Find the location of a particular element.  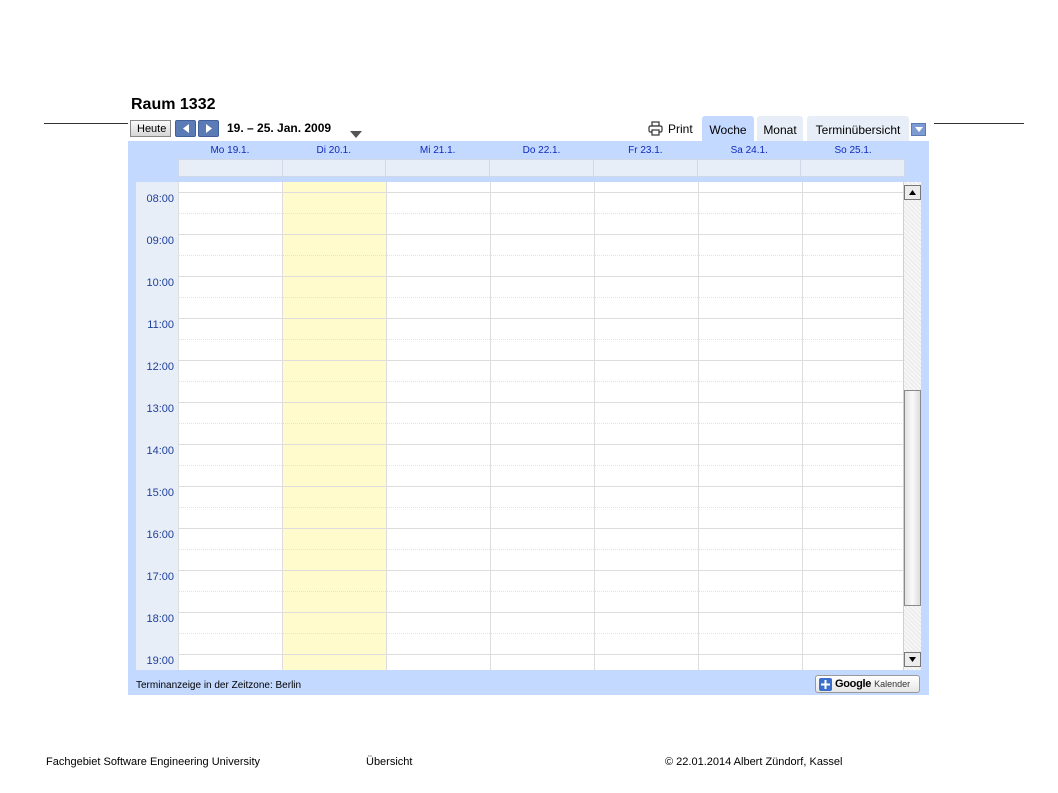

page-title: Raum 1332 is located at coordinates (173, 104).